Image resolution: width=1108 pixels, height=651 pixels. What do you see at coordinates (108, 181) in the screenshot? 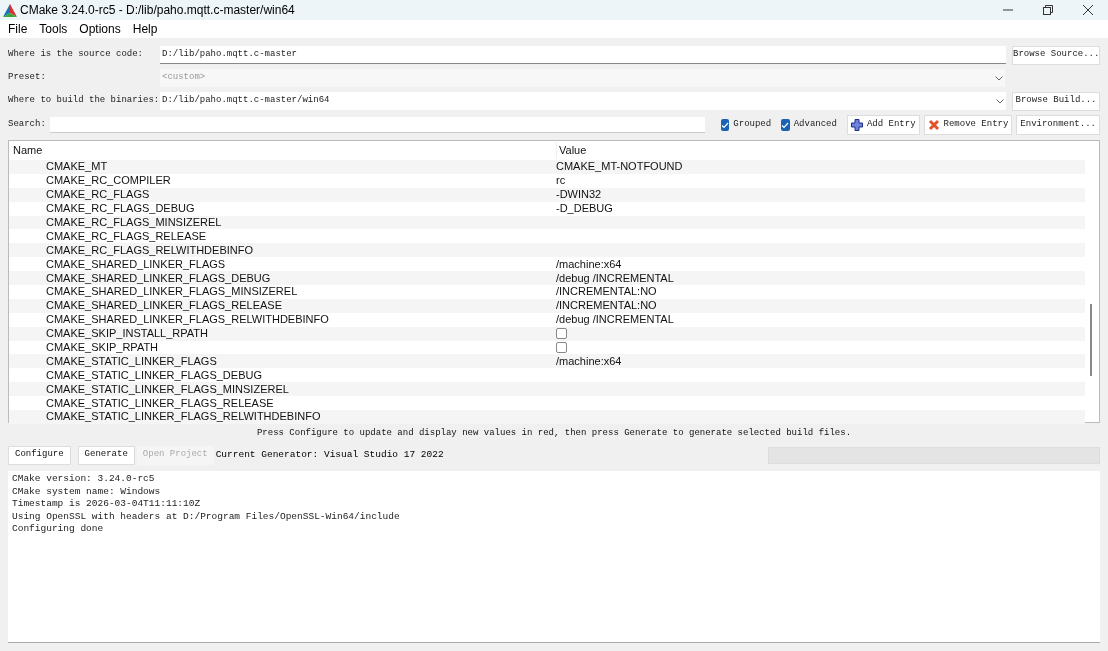
I see `table-cell-text: CMAKE_RC_COMPILER` at bounding box center [108, 181].